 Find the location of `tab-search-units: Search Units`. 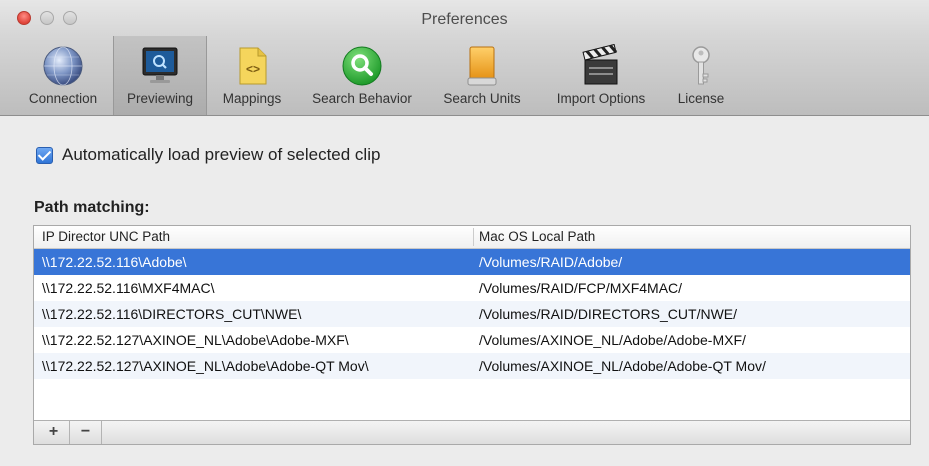

tab-search-units: Search Units is located at coordinates (482, 75).